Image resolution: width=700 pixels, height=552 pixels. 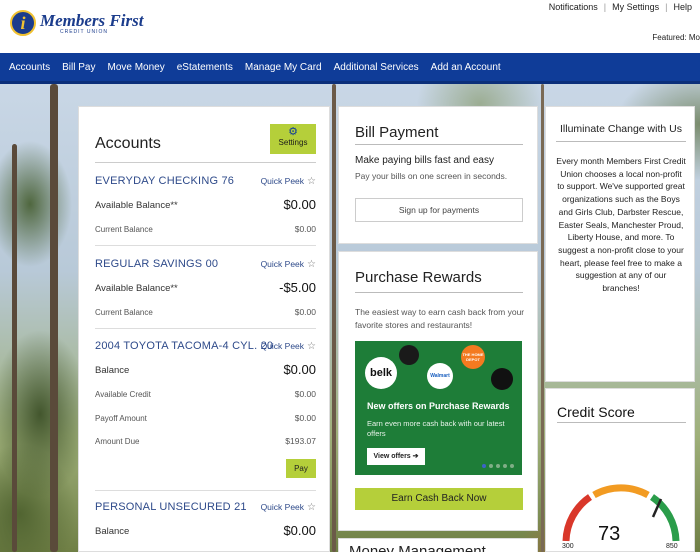 I want to click on utility-links: Notifications | My Settings | Help, so click(x=620, y=7).